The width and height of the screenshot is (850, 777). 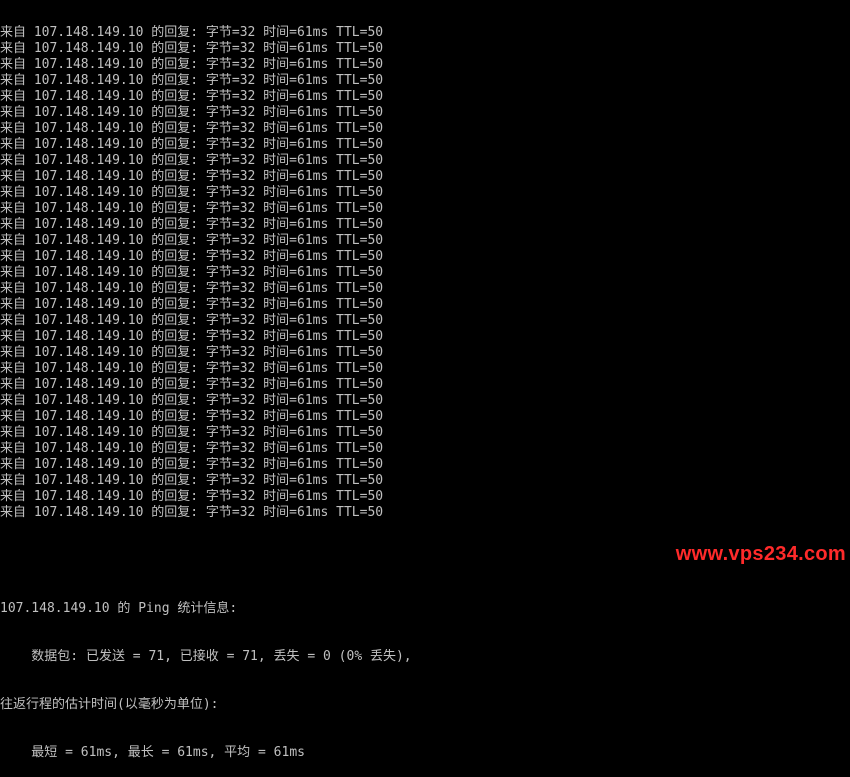 What do you see at coordinates (119, 608) in the screenshot?
I see `stats-header: 107.148.149.10 的 Ping 统计信息:` at bounding box center [119, 608].